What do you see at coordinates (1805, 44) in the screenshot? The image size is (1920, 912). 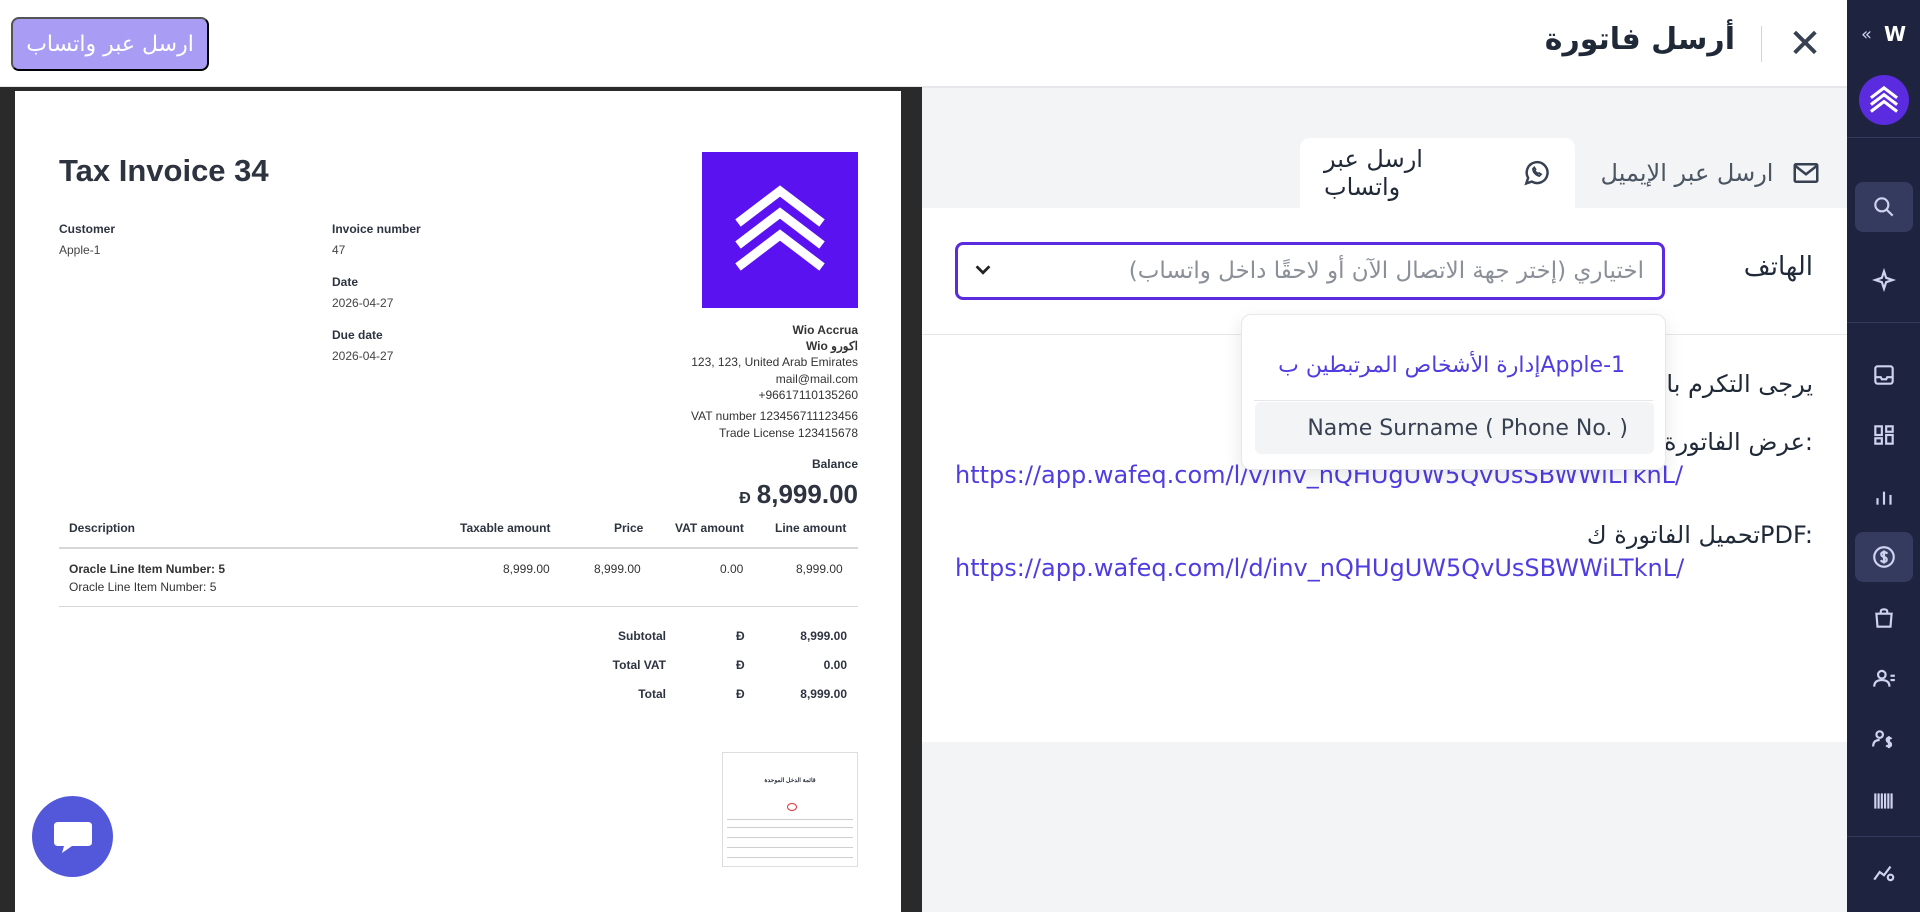 I see `close-icon: ✕` at bounding box center [1805, 44].